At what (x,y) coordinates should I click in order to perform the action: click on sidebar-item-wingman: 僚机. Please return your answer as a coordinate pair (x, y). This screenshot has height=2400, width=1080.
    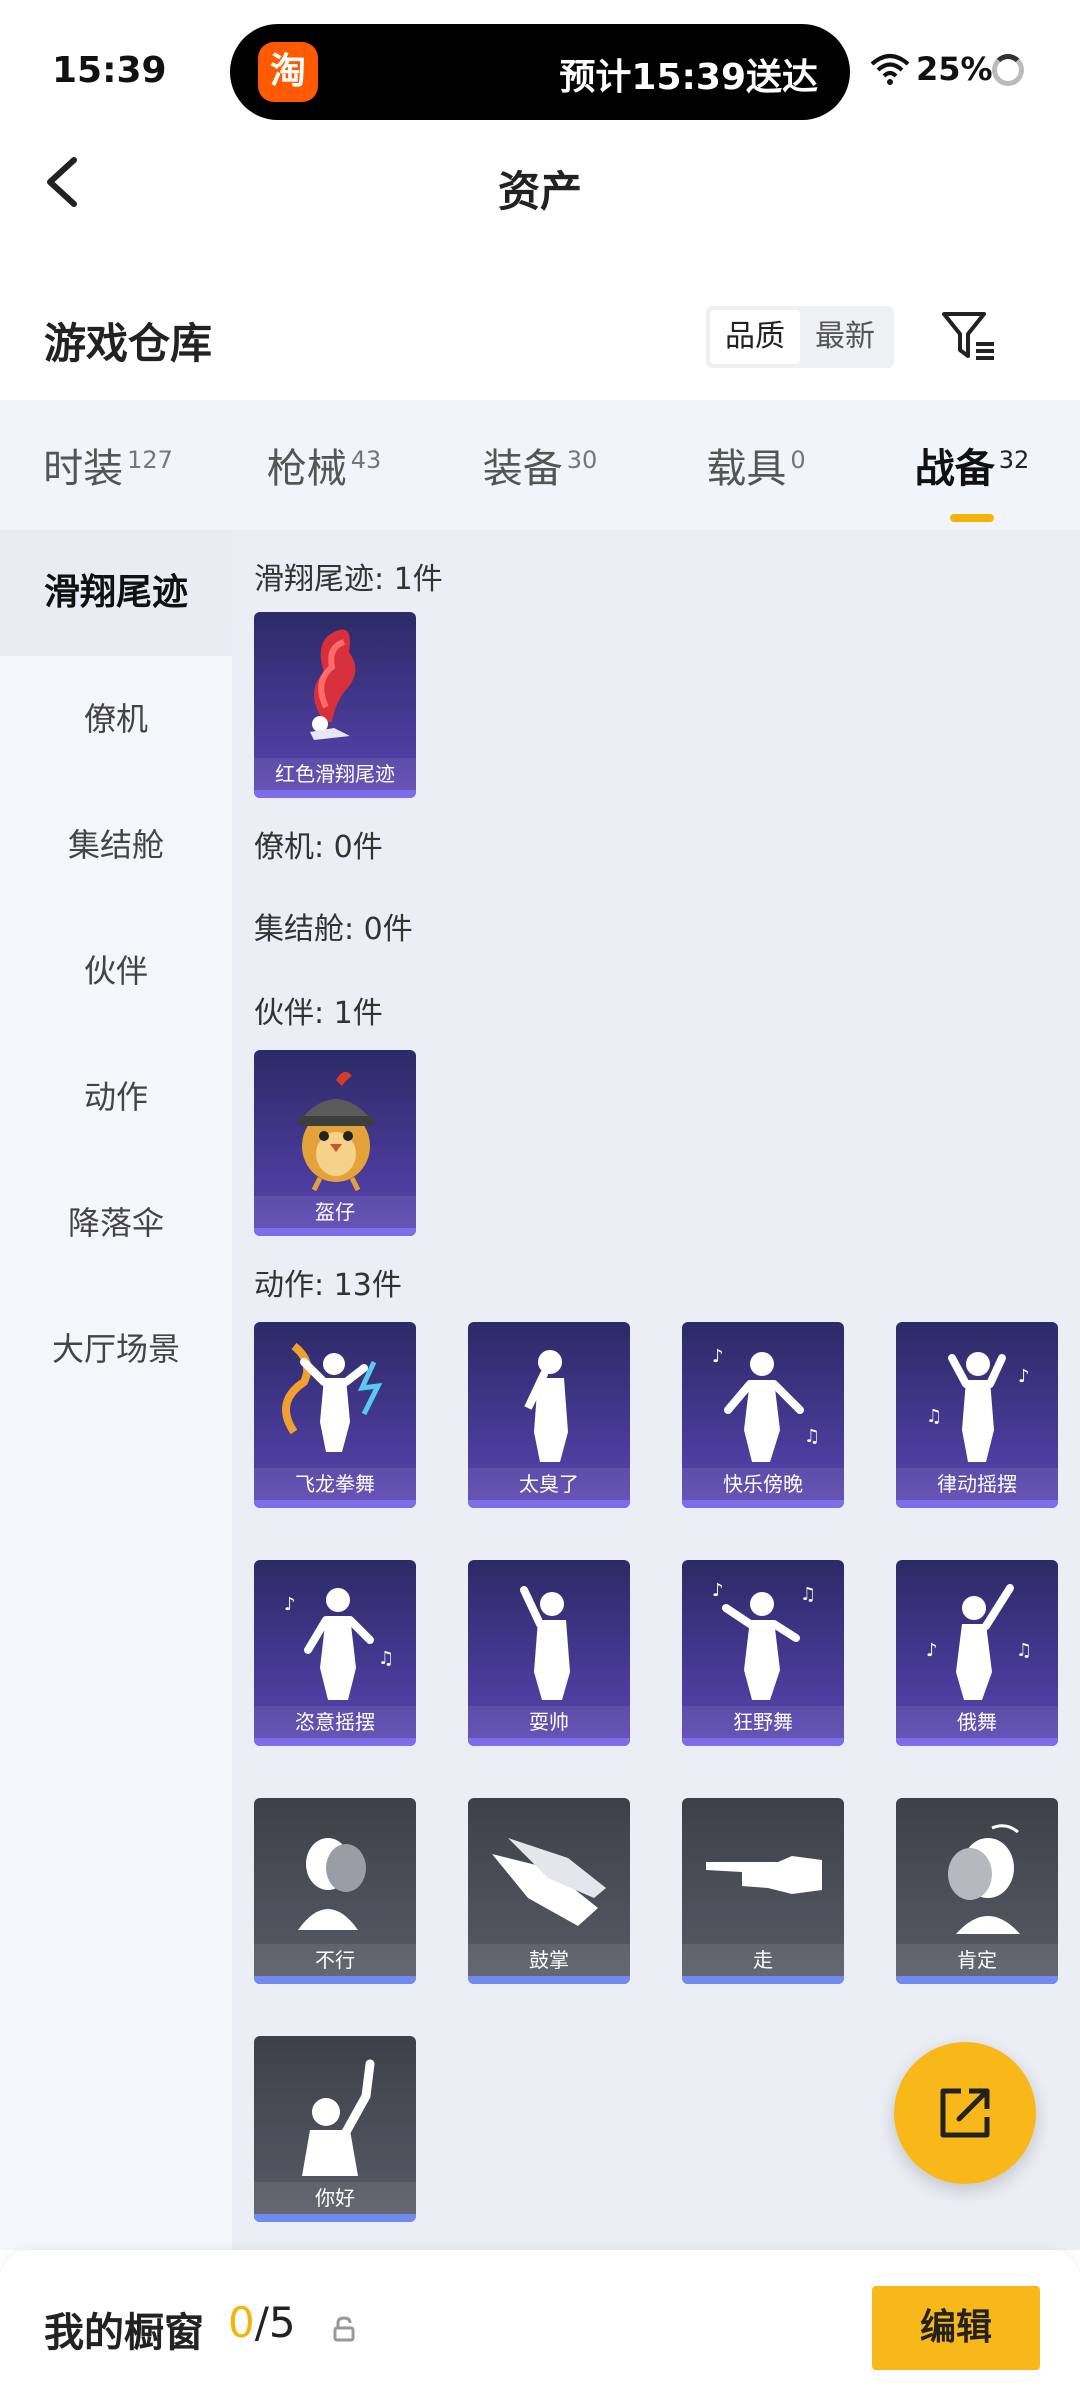
    Looking at the image, I should click on (116, 719).